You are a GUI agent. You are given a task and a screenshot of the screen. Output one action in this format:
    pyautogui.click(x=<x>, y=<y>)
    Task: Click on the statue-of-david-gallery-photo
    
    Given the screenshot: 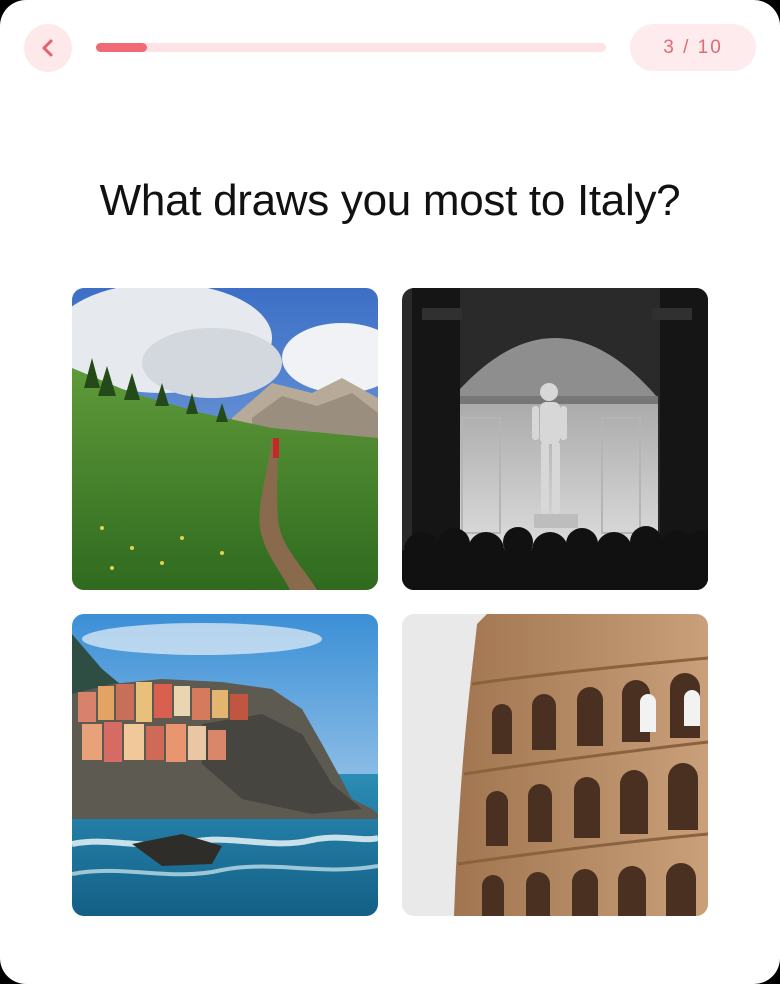 What is the action you would take?
    pyautogui.click(x=555, y=439)
    